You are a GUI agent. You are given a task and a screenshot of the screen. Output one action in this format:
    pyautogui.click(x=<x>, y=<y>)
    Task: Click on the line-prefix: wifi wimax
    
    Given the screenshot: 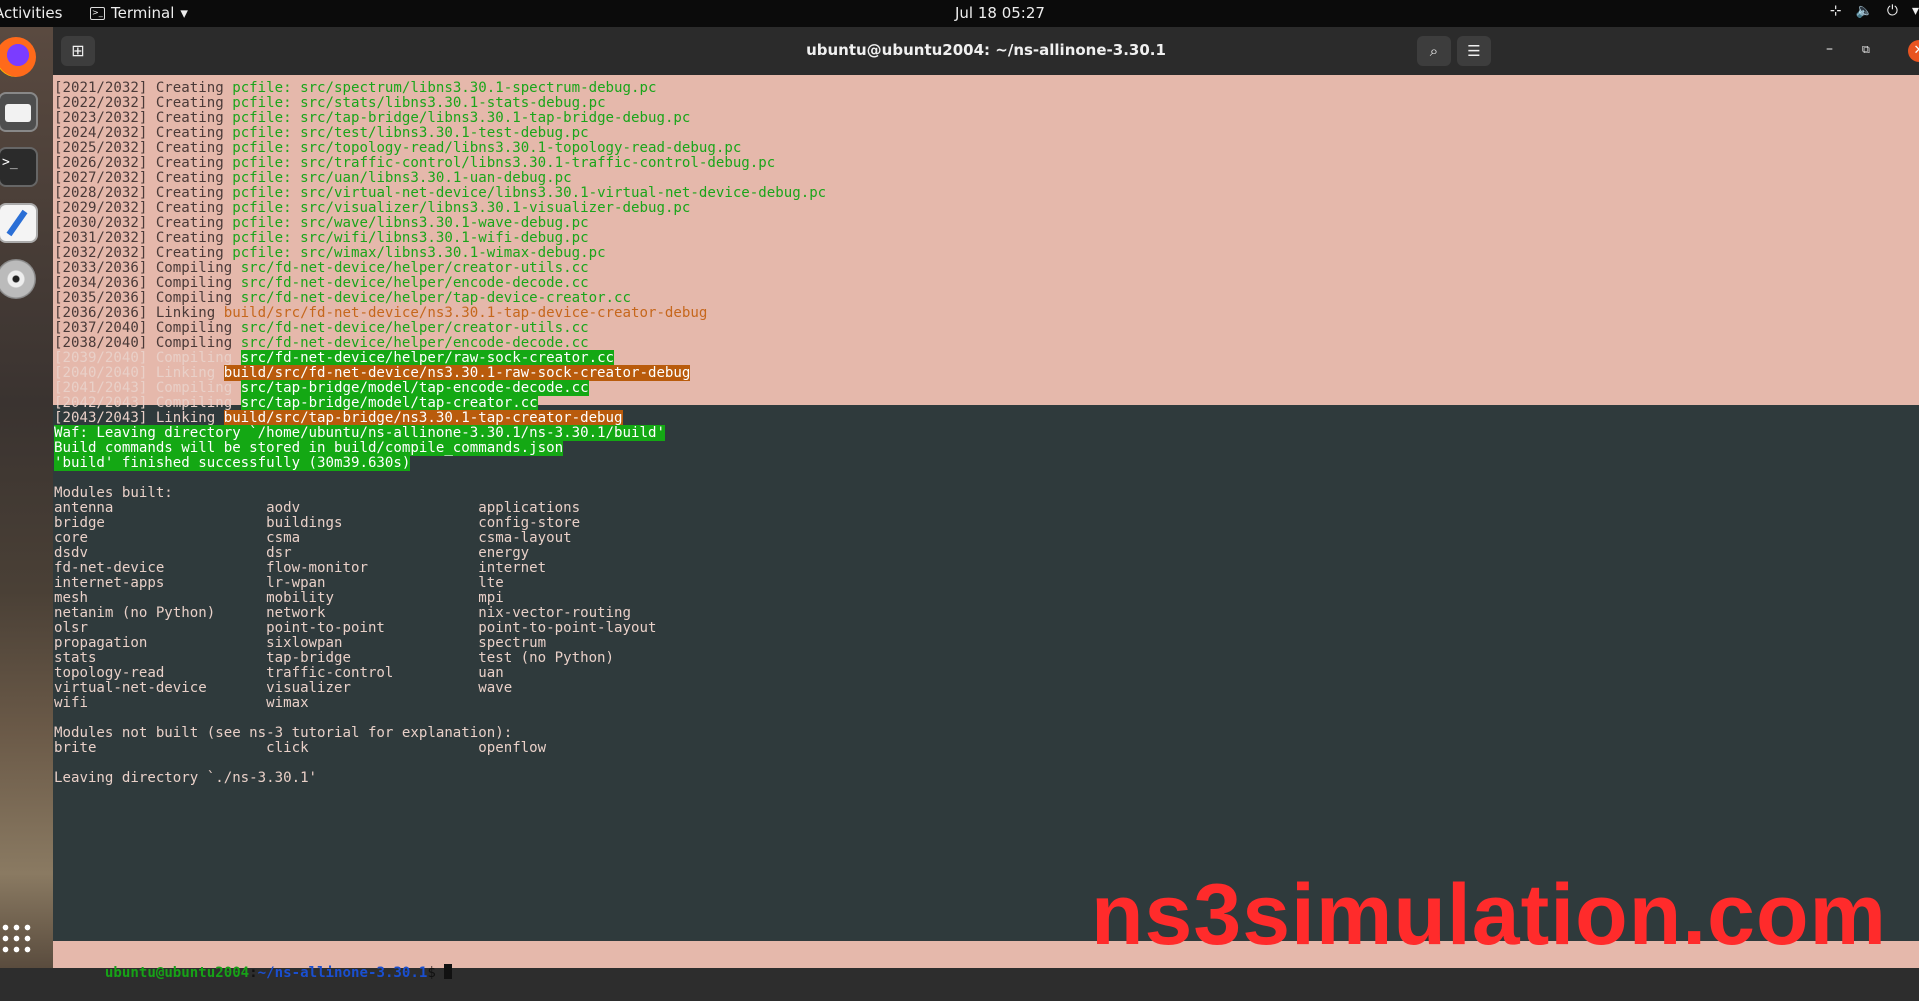 What is the action you would take?
    pyautogui.click(x=181, y=703)
    